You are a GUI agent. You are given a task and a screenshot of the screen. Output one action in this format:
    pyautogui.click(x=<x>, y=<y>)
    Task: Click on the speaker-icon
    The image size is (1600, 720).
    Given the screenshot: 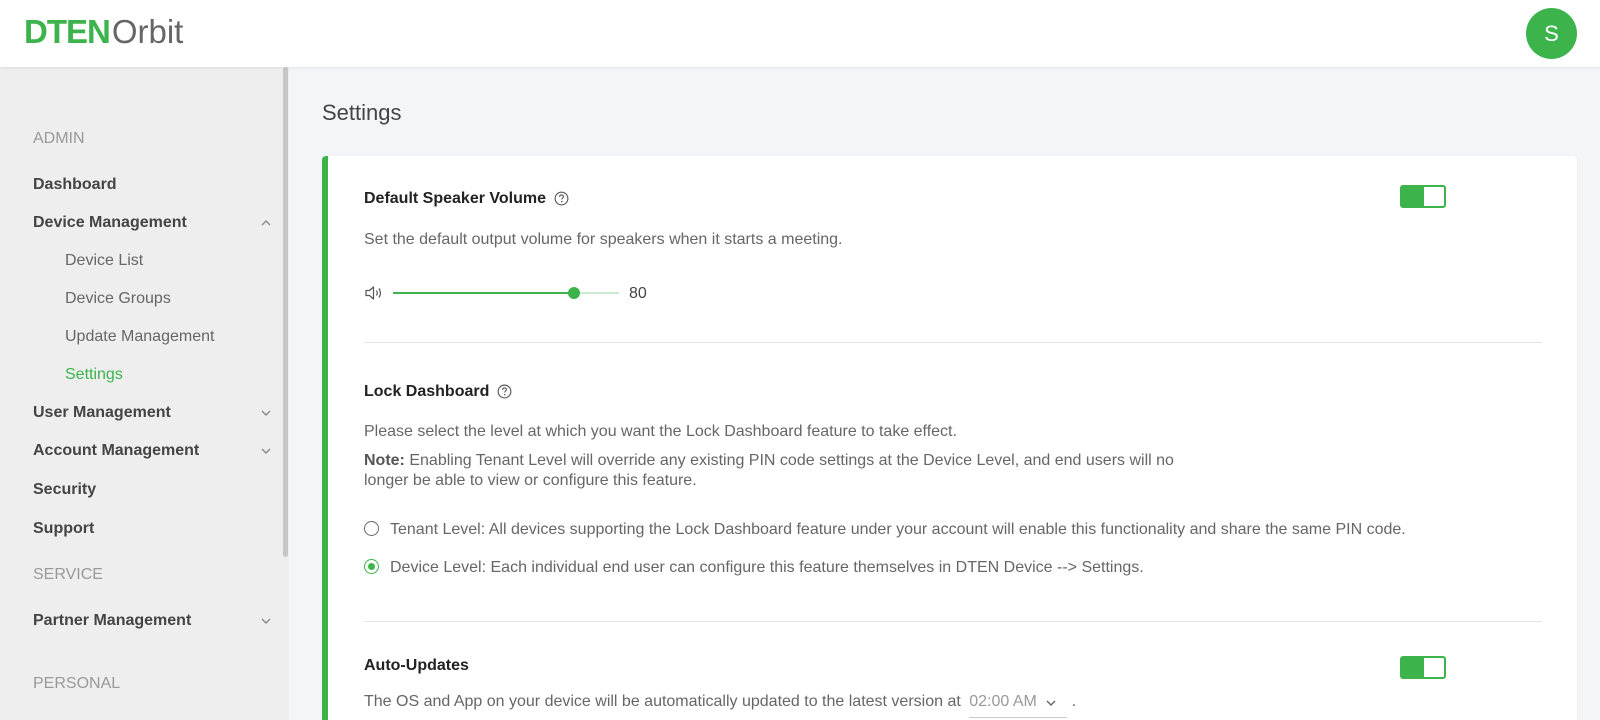 What is the action you would take?
    pyautogui.click(x=374, y=293)
    